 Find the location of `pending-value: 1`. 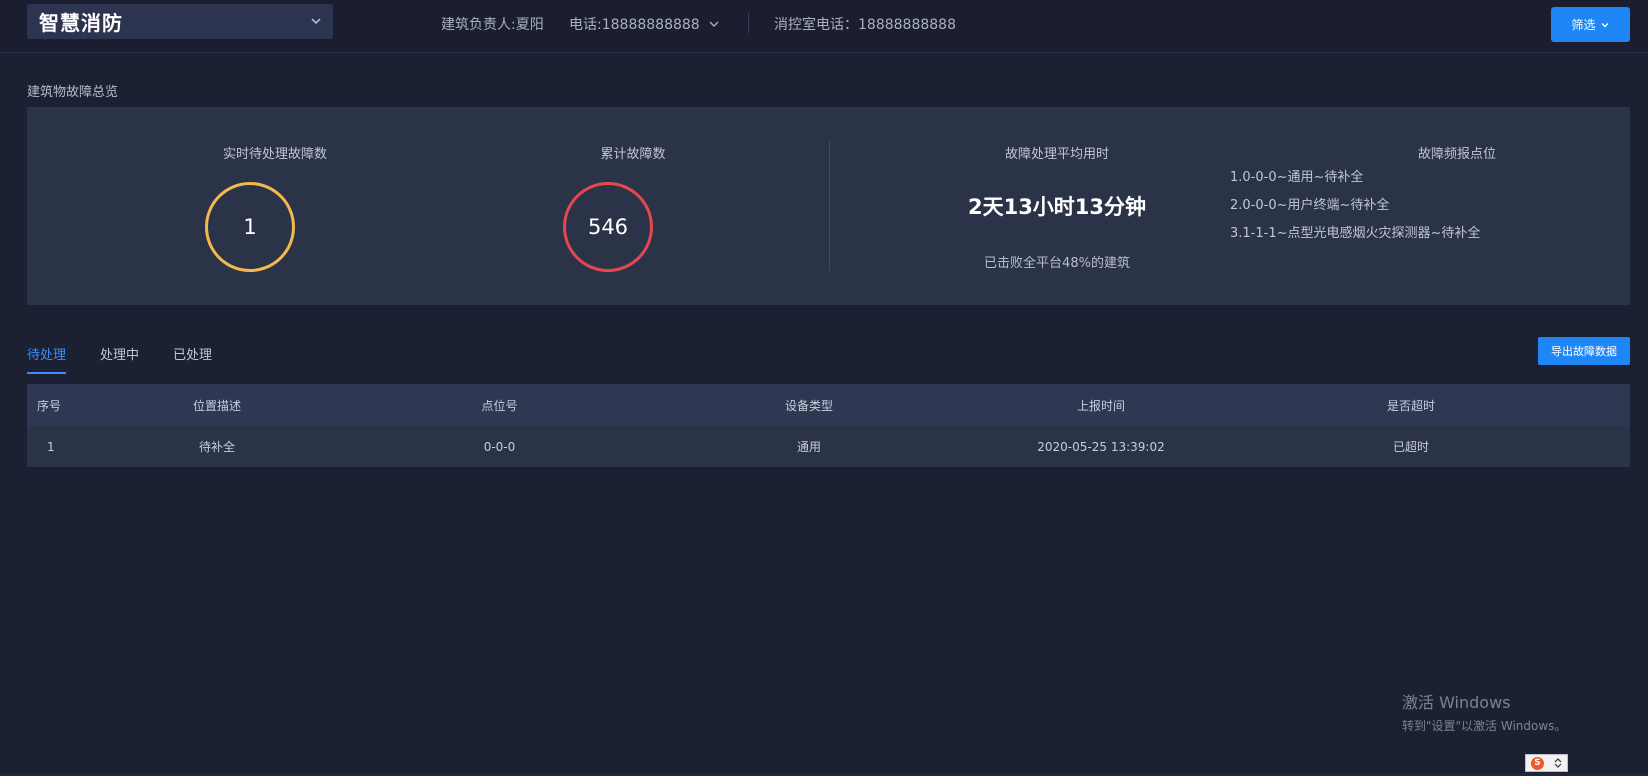

pending-value: 1 is located at coordinates (250, 227).